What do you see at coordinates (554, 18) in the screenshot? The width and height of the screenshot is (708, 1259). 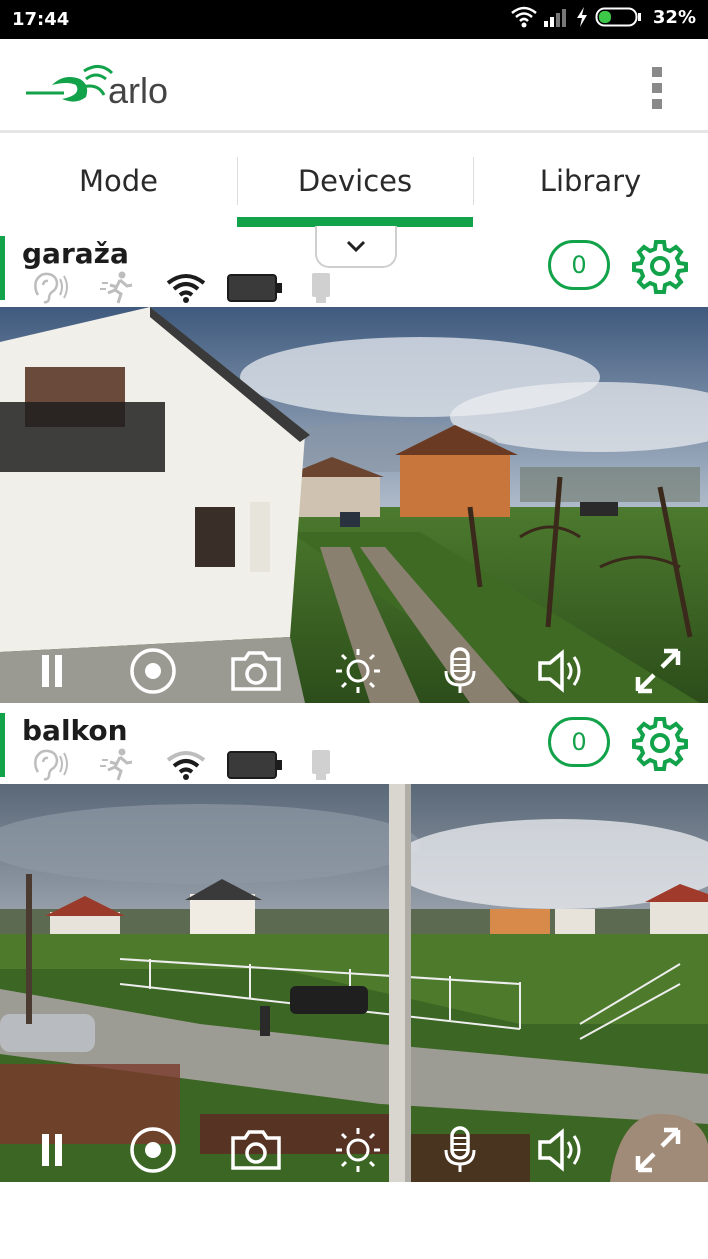 I see `signal-icon` at bounding box center [554, 18].